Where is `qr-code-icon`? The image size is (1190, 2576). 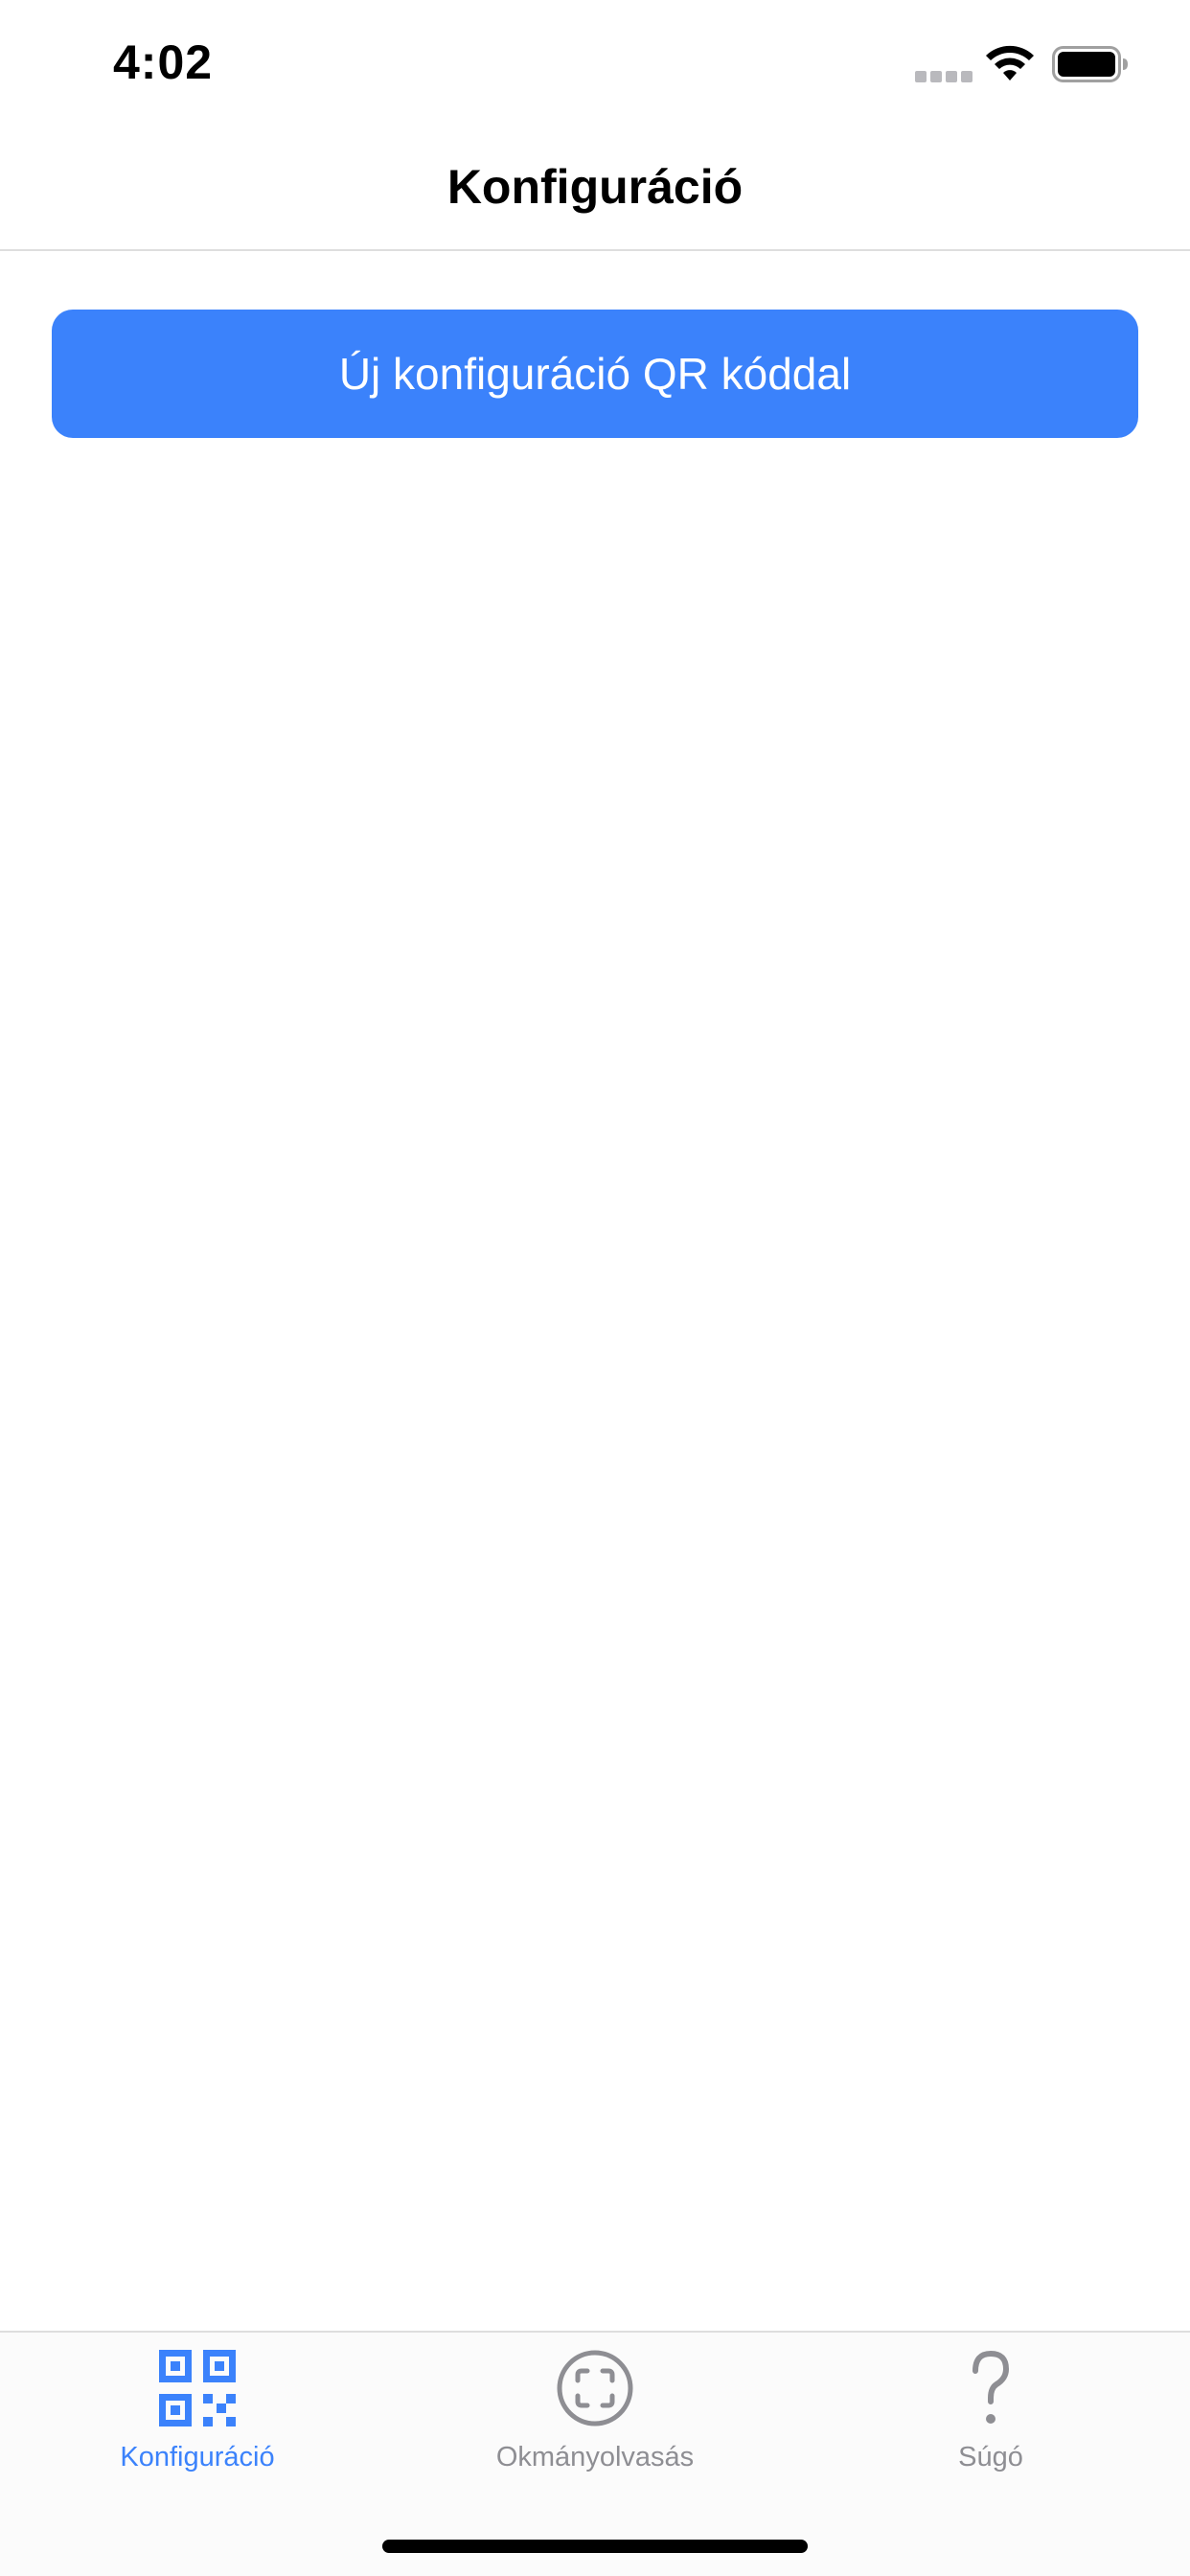
qr-code-icon is located at coordinates (198, 2388).